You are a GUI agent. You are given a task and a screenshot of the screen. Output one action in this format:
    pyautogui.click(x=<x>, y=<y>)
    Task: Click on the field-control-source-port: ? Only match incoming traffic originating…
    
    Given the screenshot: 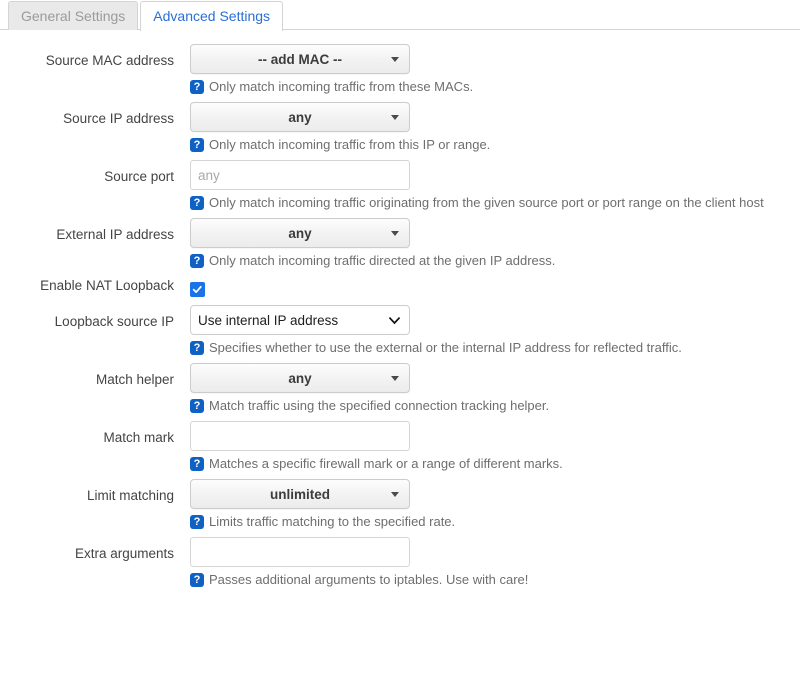 What is the action you would take?
    pyautogui.click(x=495, y=185)
    